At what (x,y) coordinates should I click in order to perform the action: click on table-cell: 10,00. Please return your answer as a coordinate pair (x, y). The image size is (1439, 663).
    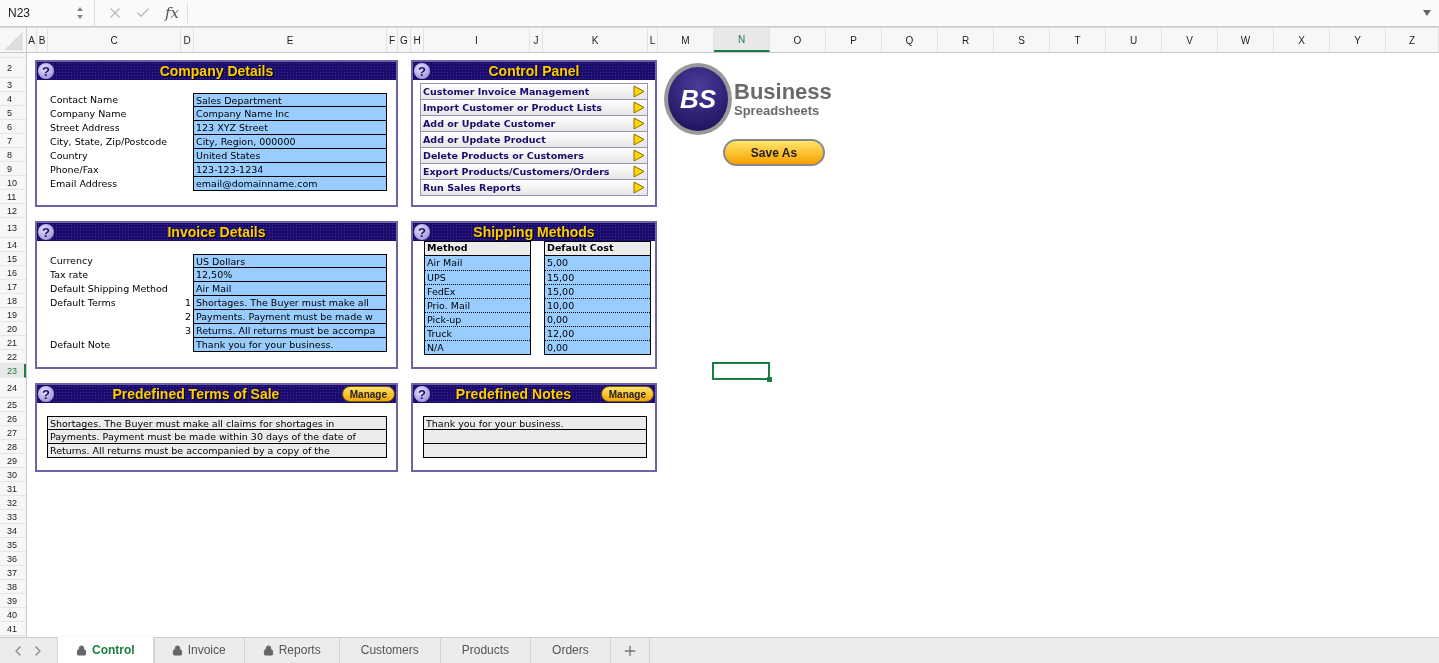
    Looking at the image, I should click on (597, 305).